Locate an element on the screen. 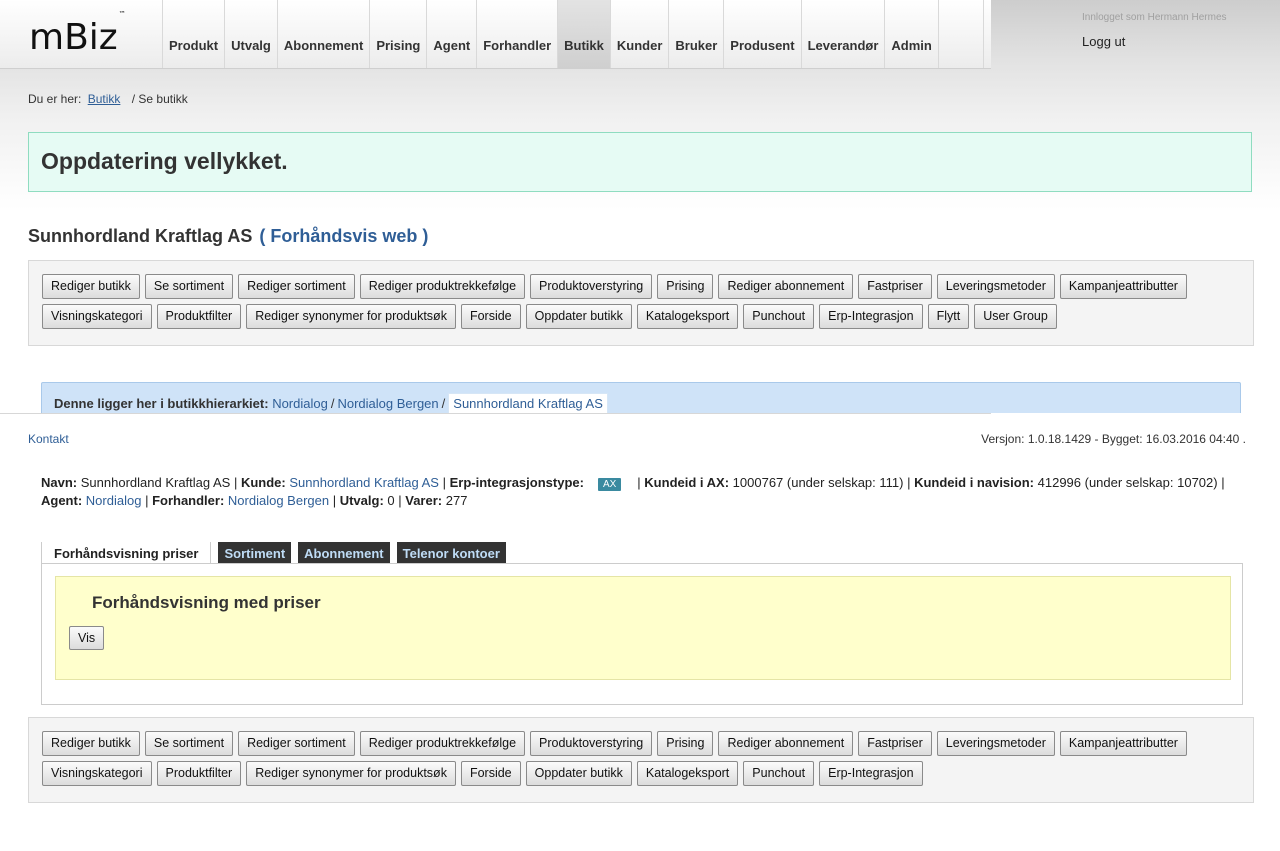  breadcrumb: Du er her: Butikk / Se butikk is located at coordinates (108, 99).